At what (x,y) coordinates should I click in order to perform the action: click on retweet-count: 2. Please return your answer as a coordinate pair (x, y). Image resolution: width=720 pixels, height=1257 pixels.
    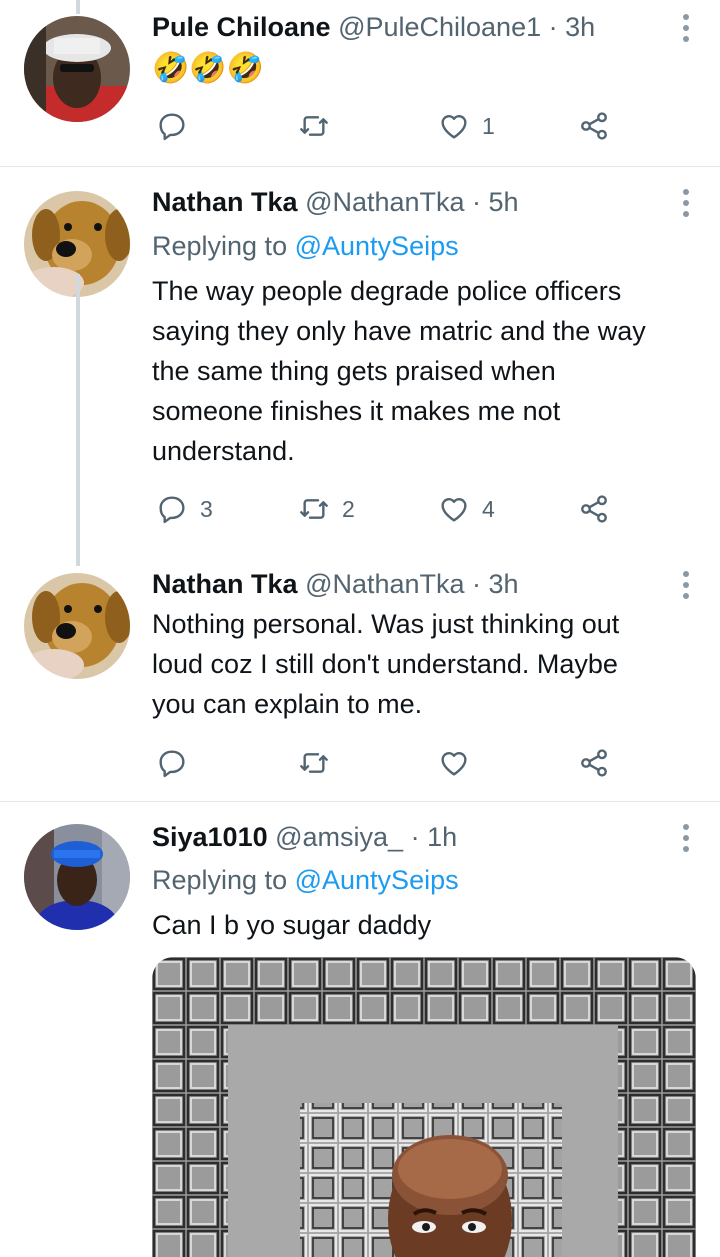
    Looking at the image, I should click on (348, 508).